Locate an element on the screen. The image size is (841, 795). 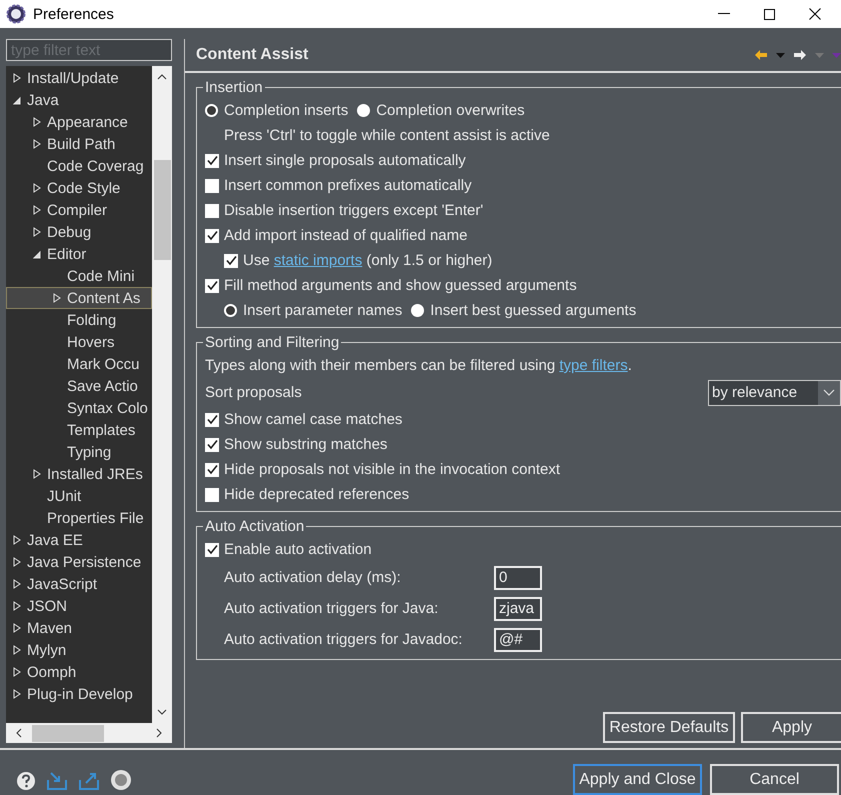
scroll-right-icon is located at coordinates (159, 733).